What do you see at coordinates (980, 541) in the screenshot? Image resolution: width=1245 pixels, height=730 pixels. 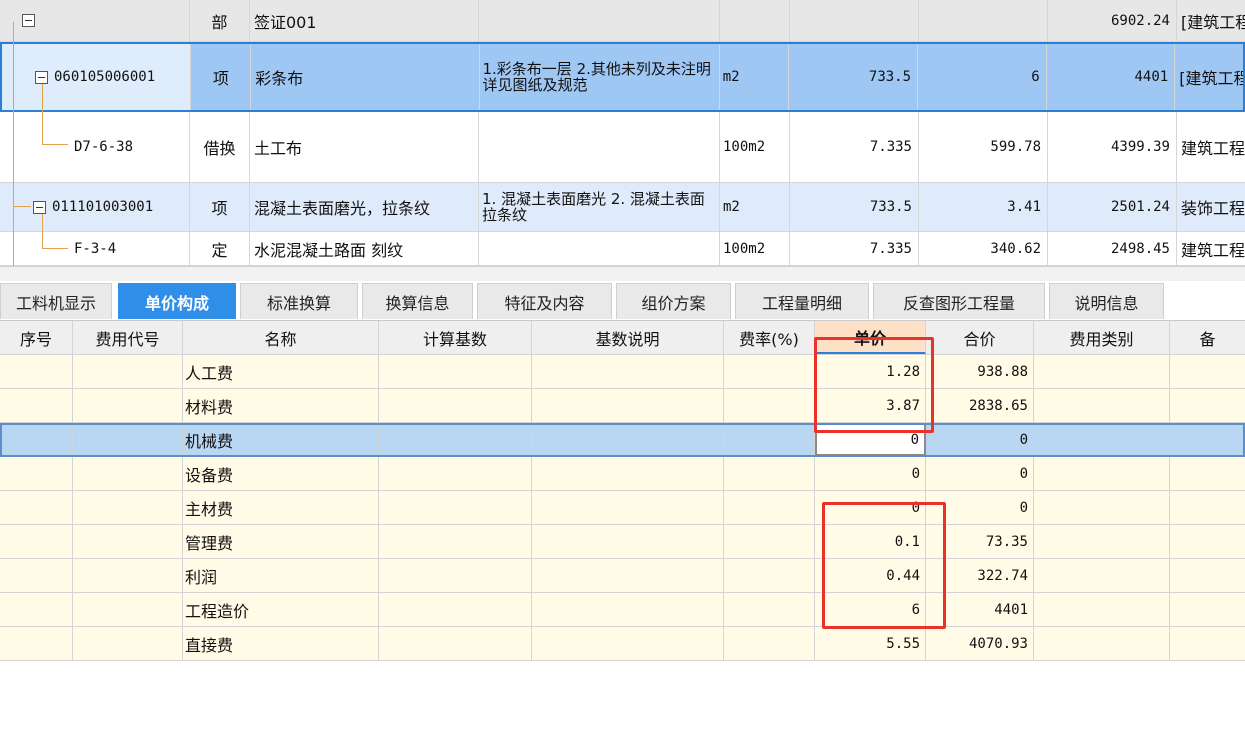 I see `cell-sum: 73.35` at bounding box center [980, 541].